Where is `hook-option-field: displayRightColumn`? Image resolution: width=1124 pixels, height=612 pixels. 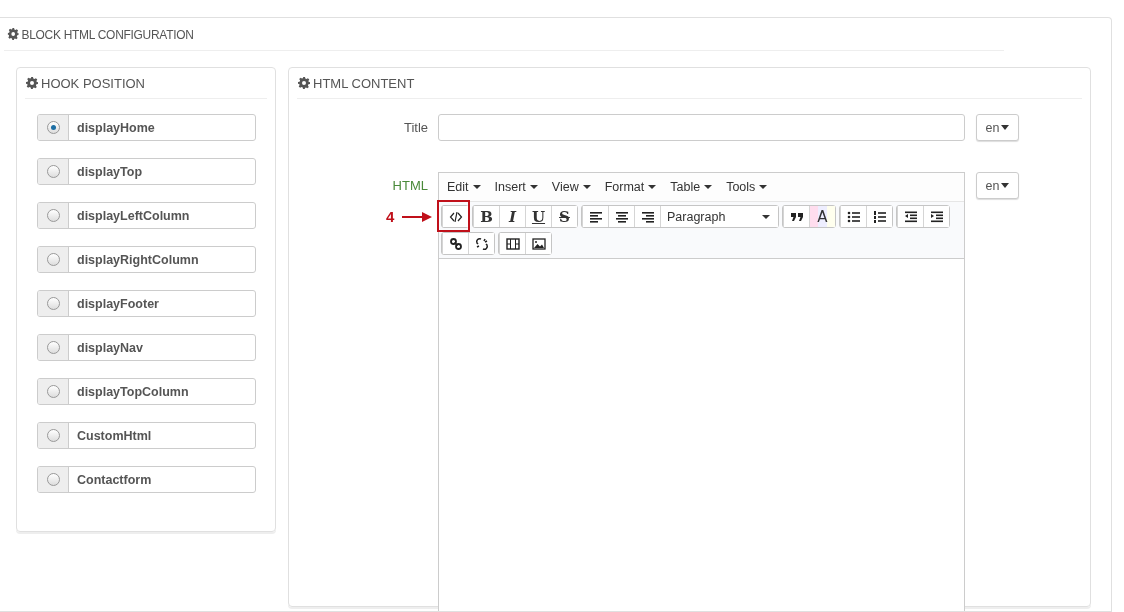
hook-option-field: displayRightColumn is located at coordinates (146, 259).